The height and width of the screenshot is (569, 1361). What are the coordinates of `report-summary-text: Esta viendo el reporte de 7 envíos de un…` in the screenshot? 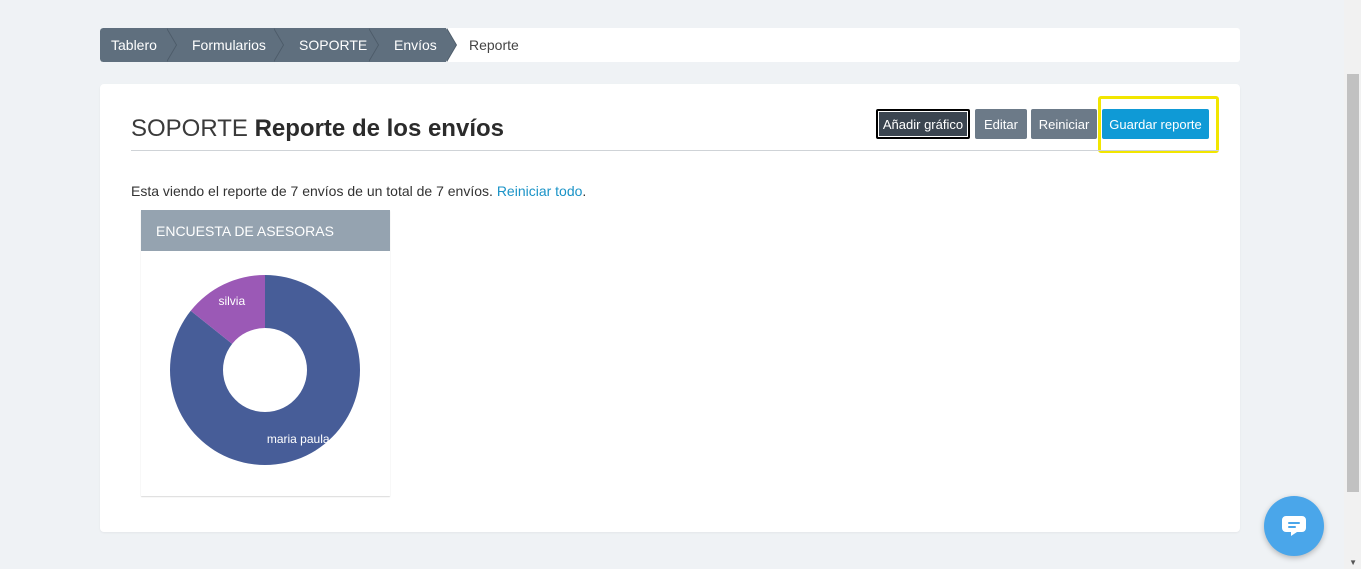 It's located at (312, 191).